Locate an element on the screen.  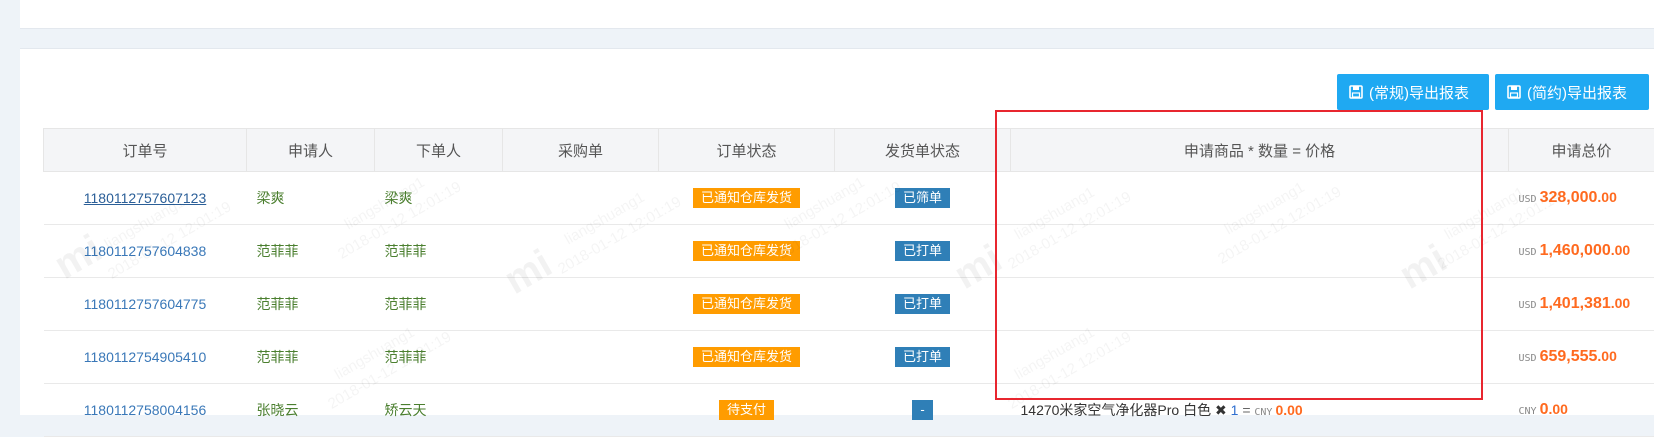
header-purchase: 采购单 is located at coordinates (581, 150).